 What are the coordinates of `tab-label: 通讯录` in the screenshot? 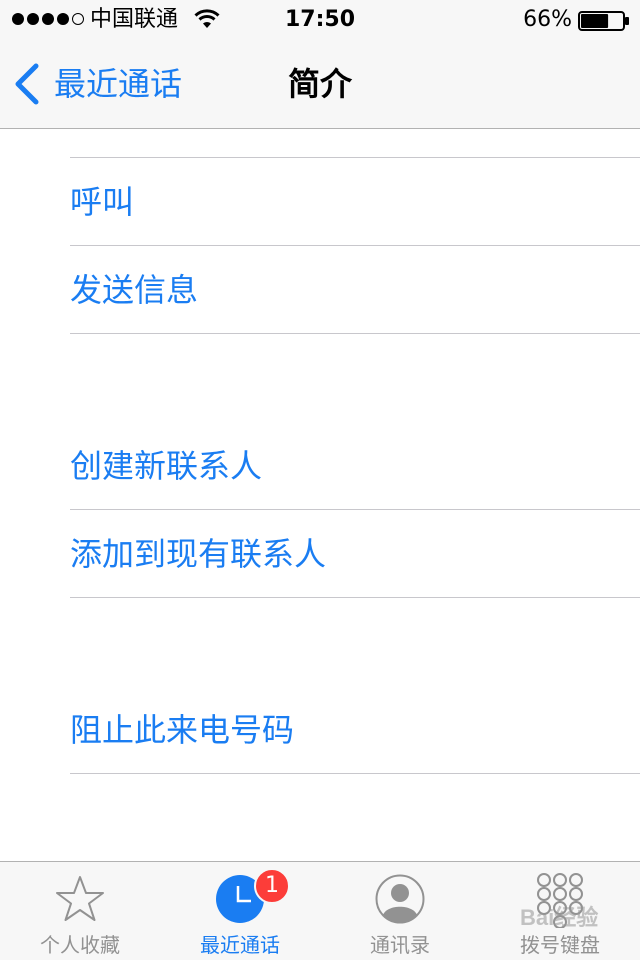 It's located at (400, 945).